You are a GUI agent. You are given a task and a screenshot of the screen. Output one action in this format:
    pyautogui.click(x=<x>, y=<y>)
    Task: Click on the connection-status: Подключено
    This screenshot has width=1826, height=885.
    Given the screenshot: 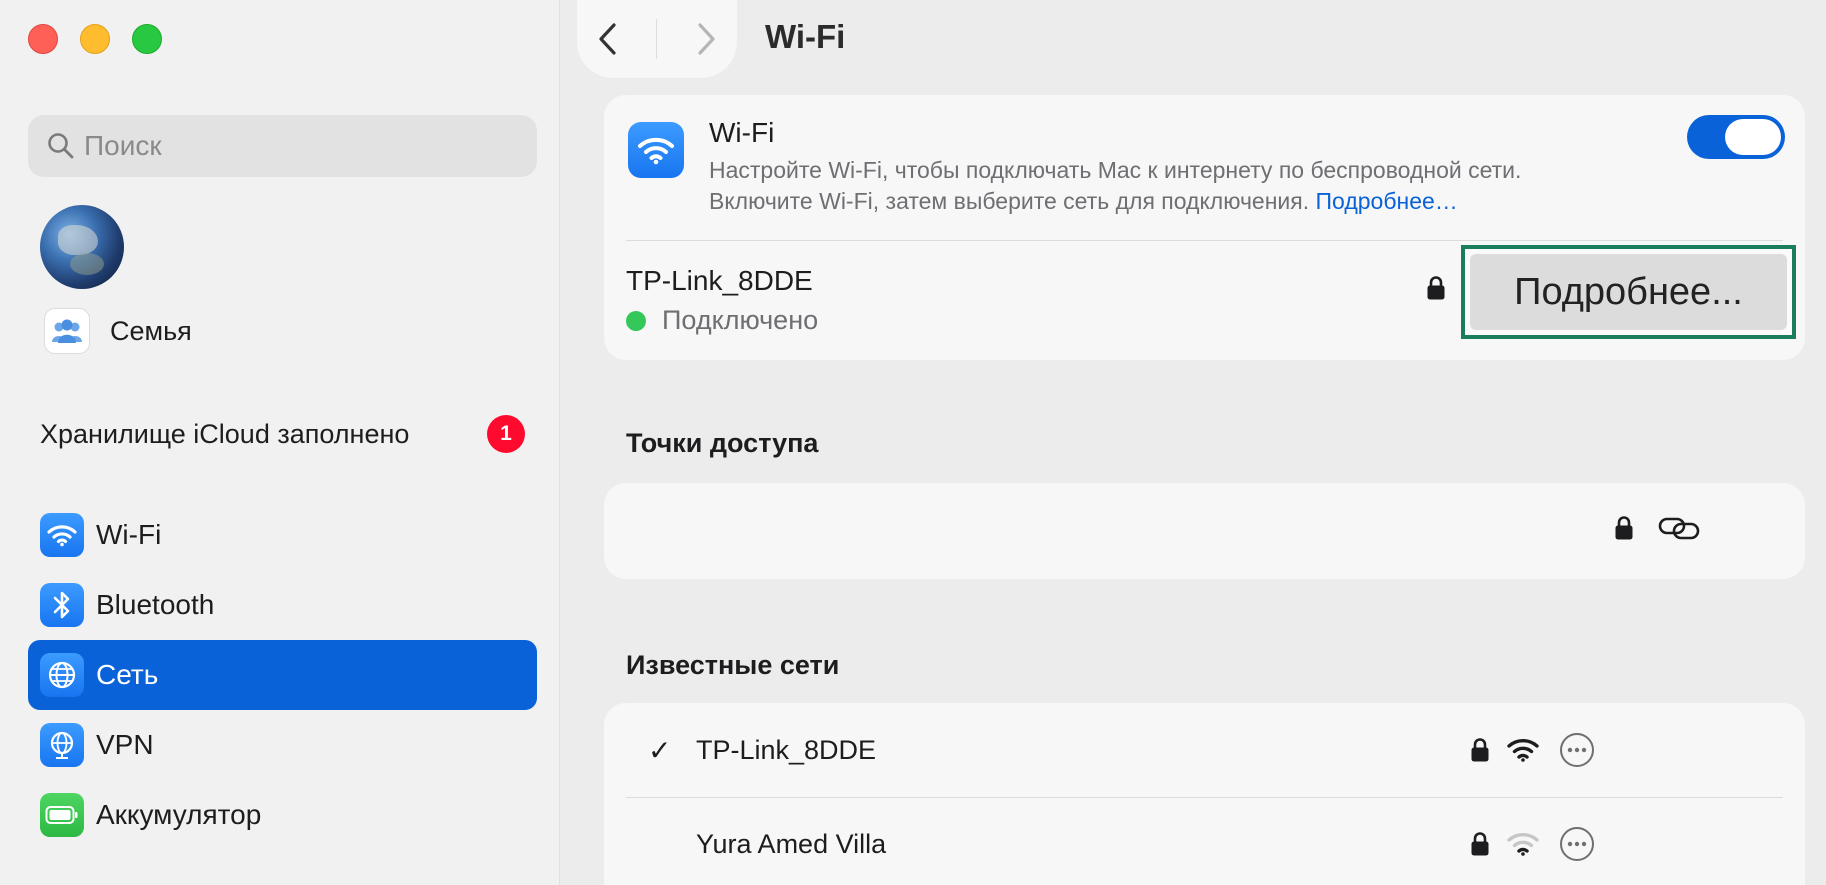 What is the action you would take?
    pyautogui.click(x=722, y=320)
    